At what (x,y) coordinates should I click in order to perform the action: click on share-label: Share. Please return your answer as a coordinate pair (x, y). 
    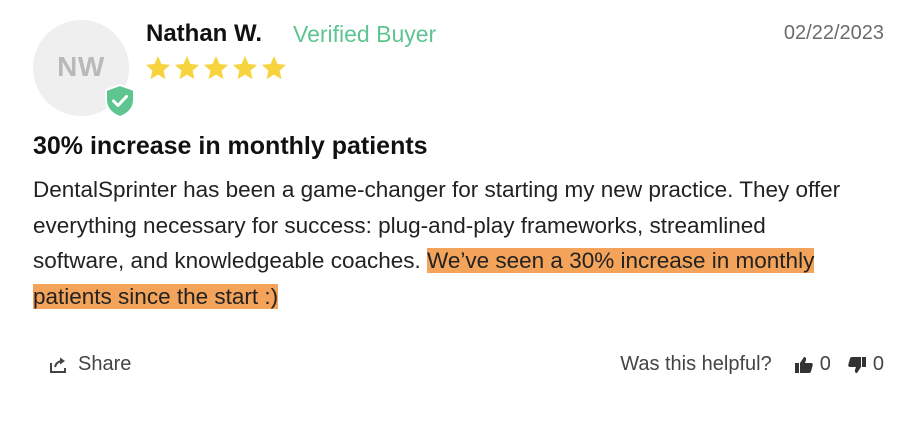
    Looking at the image, I should click on (105, 364).